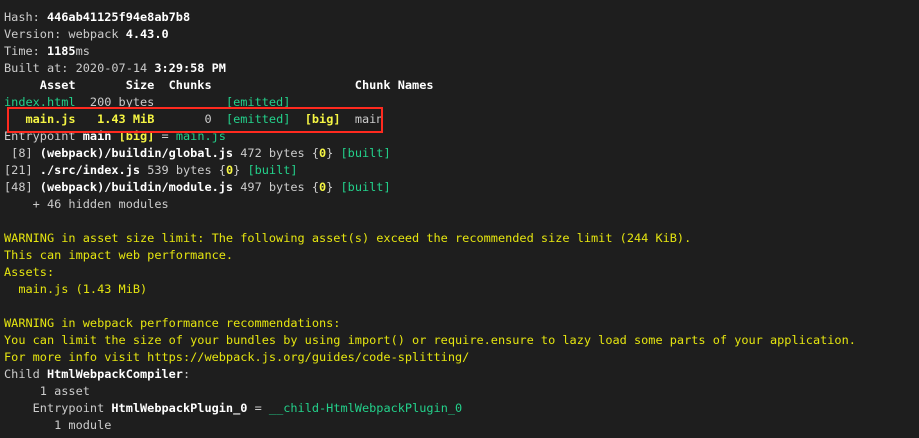 This screenshot has width=919, height=438. I want to click on line-segment: Time:, so click(25, 51).